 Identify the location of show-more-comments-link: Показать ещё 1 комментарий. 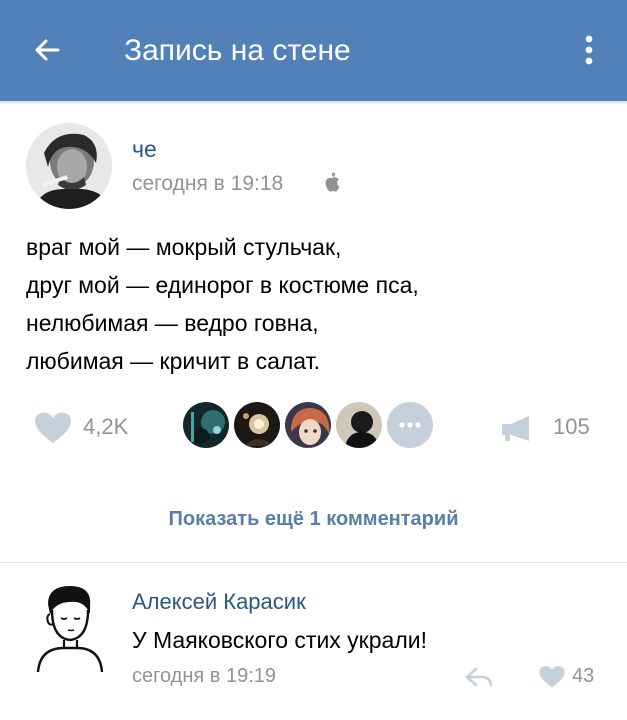
(313, 519).